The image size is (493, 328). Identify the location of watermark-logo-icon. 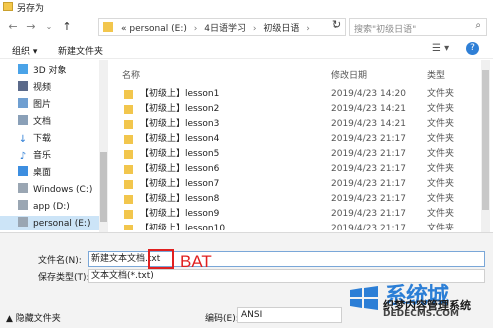
(364, 298).